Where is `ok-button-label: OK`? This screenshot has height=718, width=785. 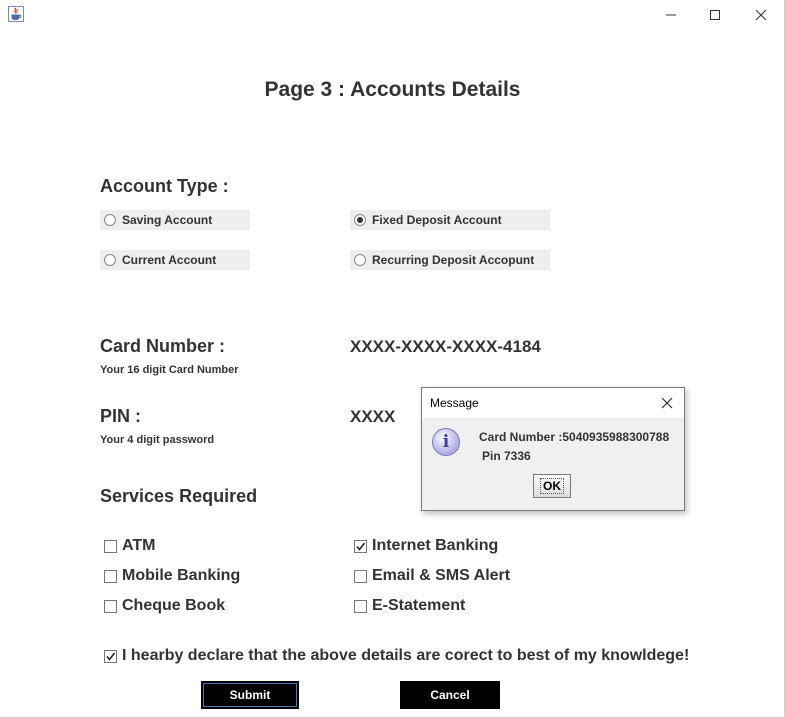 ok-button-label: OK is located at coordinates (552, 486).